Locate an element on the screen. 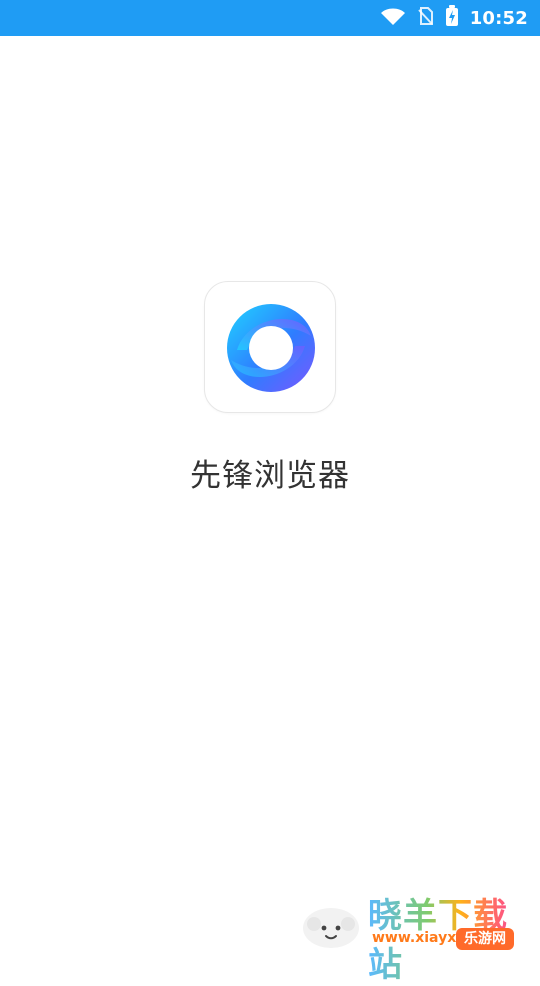 This screenshot has height=986, width=540. status-time: 10:52 is located at coordinates (498, 18).